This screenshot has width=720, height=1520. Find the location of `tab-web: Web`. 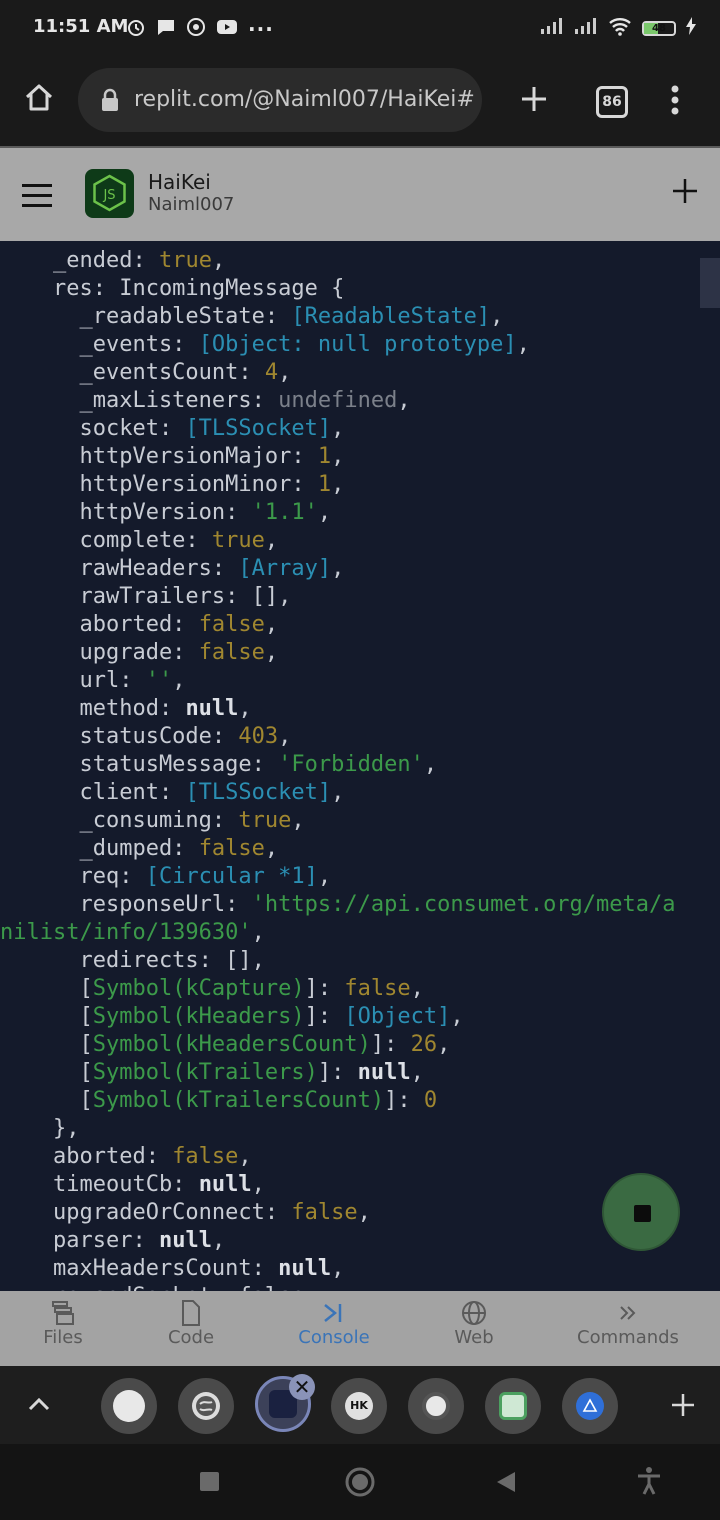

tab-web: Web is located at coordinates (474, 1328).